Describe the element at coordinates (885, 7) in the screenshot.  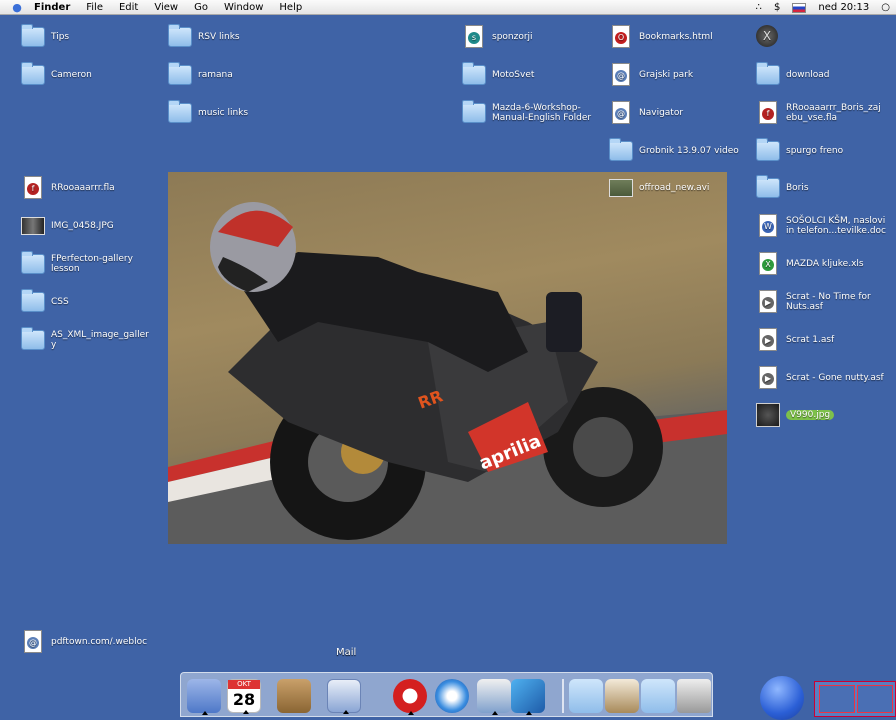
I see `spotlight-icon: ○` at that location.